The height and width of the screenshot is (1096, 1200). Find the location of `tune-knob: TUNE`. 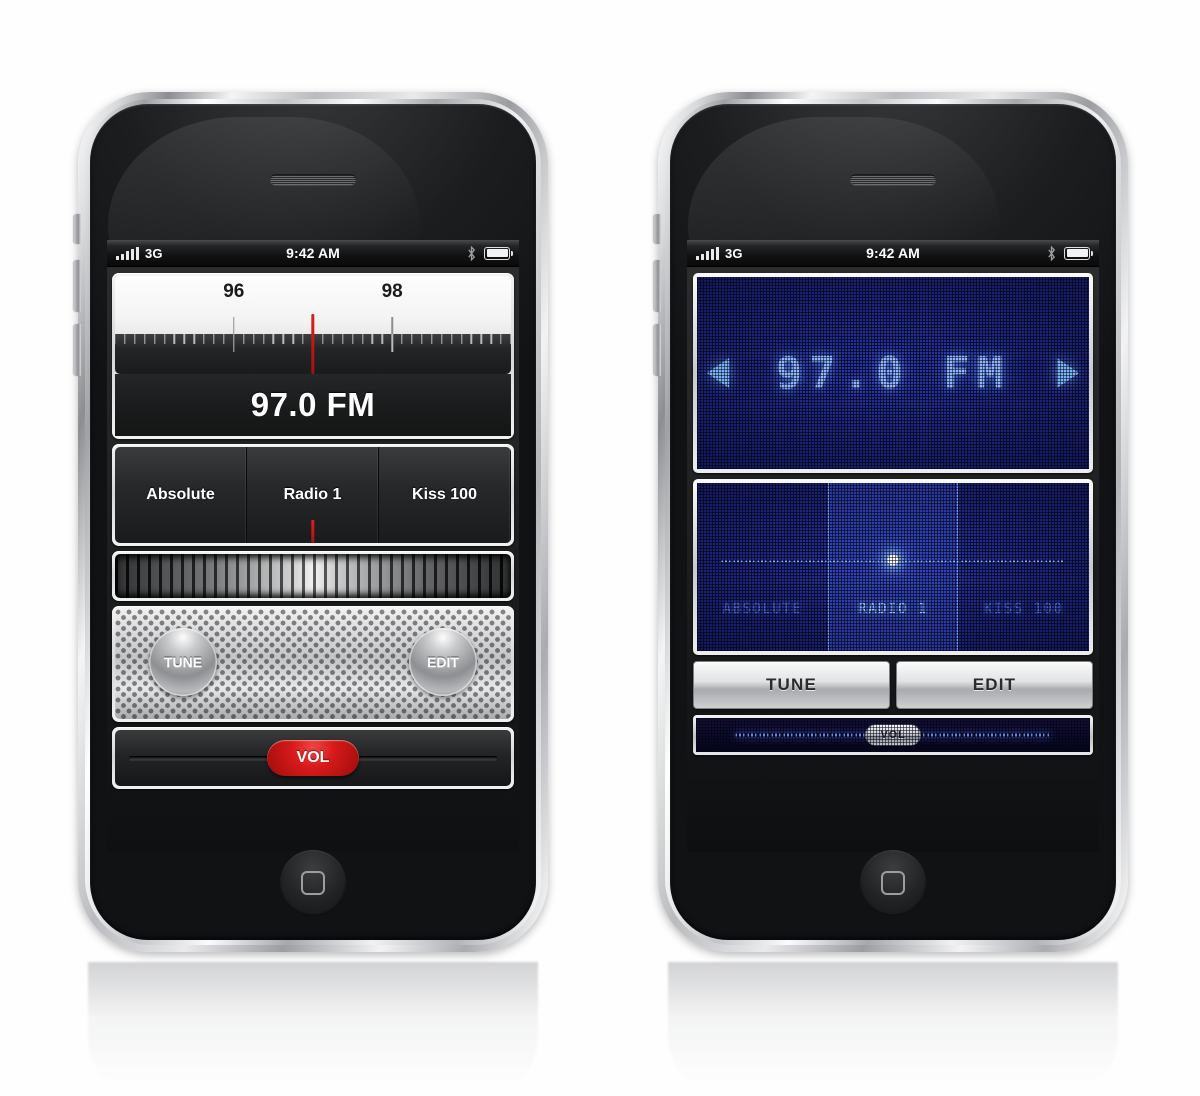

tune-knob: TUNE is located at coordinates (183, 662).